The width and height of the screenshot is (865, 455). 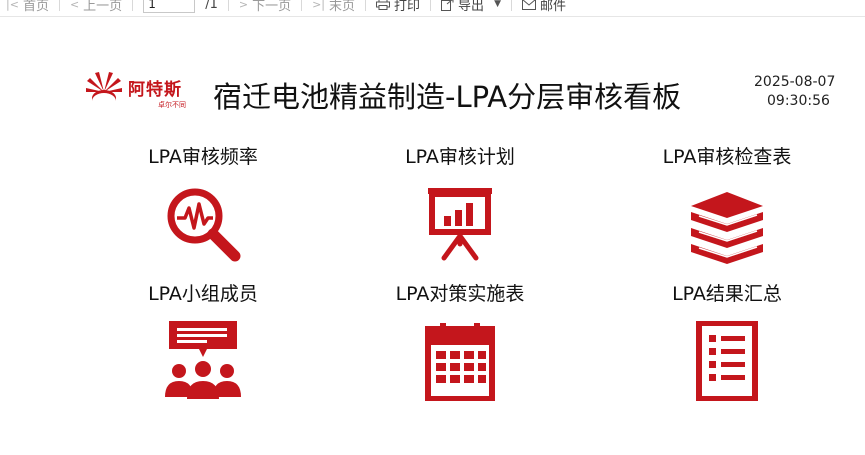 I want to click on report-toolbar: |< 首页 < 上一页 /1 > 下一页 >| 末页 打印 导出 ▼, so click(x=432, y=8).